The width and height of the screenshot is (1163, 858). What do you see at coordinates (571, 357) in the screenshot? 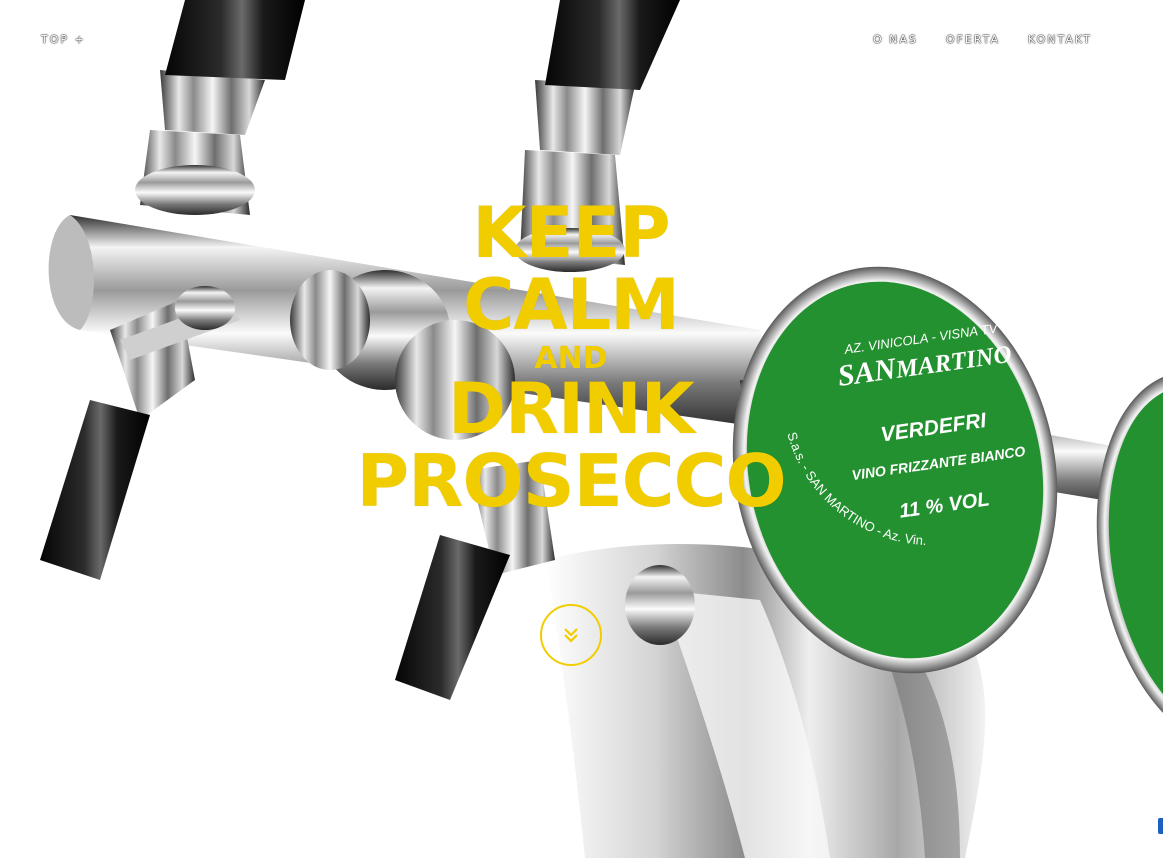
I see `hero-headline: KEEP CALM AND DRINK PROSECCO` at bounding box center [571, 357].